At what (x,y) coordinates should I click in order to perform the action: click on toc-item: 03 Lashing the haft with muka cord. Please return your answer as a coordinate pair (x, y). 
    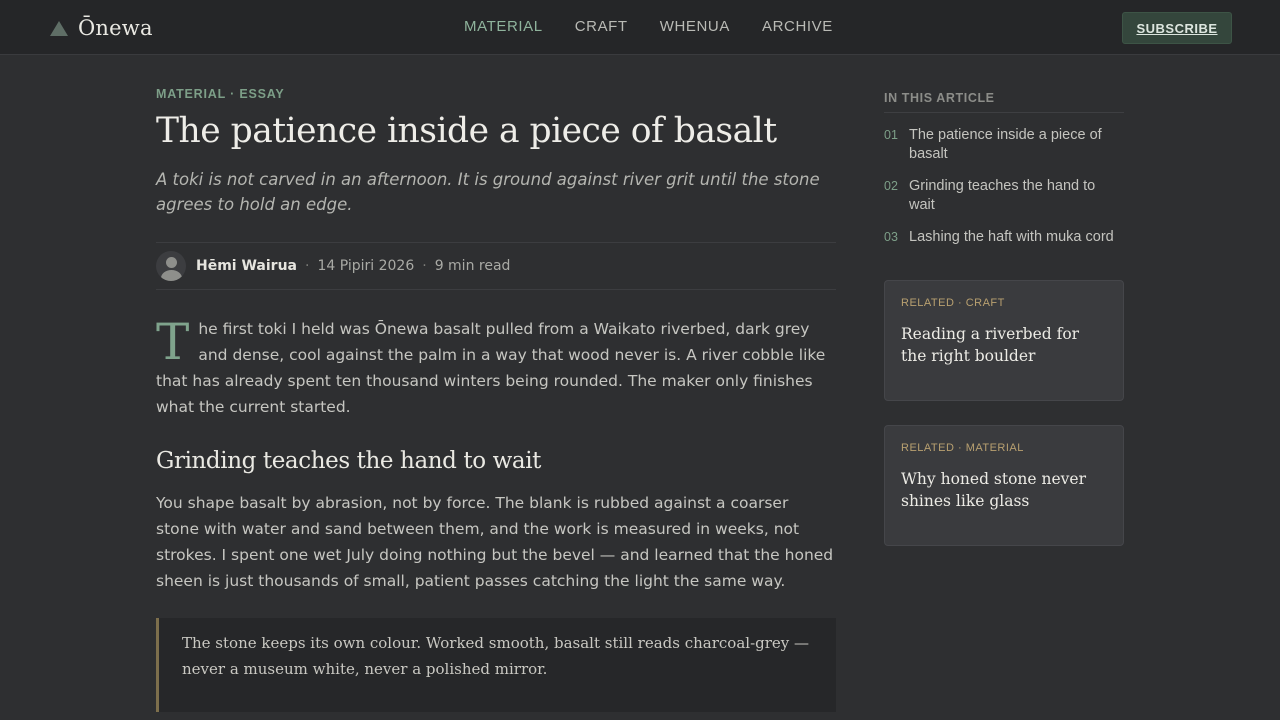
    Looking at the image, I should click on (1004, 237).